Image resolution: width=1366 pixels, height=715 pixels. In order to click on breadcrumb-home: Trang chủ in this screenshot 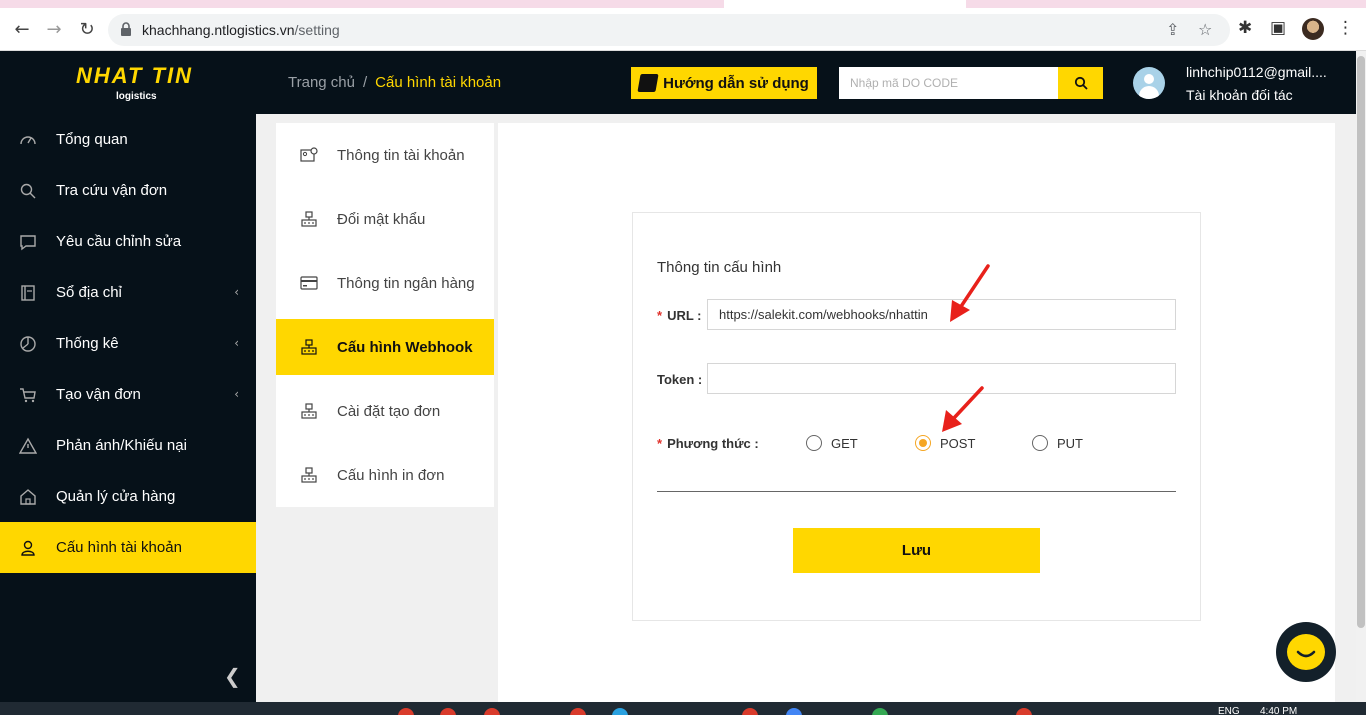, I will do `click(321, 82)`.